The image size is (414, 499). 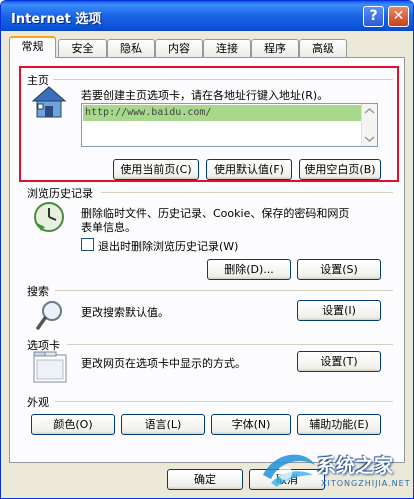 What do you see at coordinates (289, 470) in the screenshot?
I see `watermark-swirl-icon` at bounding box center [289, 470].